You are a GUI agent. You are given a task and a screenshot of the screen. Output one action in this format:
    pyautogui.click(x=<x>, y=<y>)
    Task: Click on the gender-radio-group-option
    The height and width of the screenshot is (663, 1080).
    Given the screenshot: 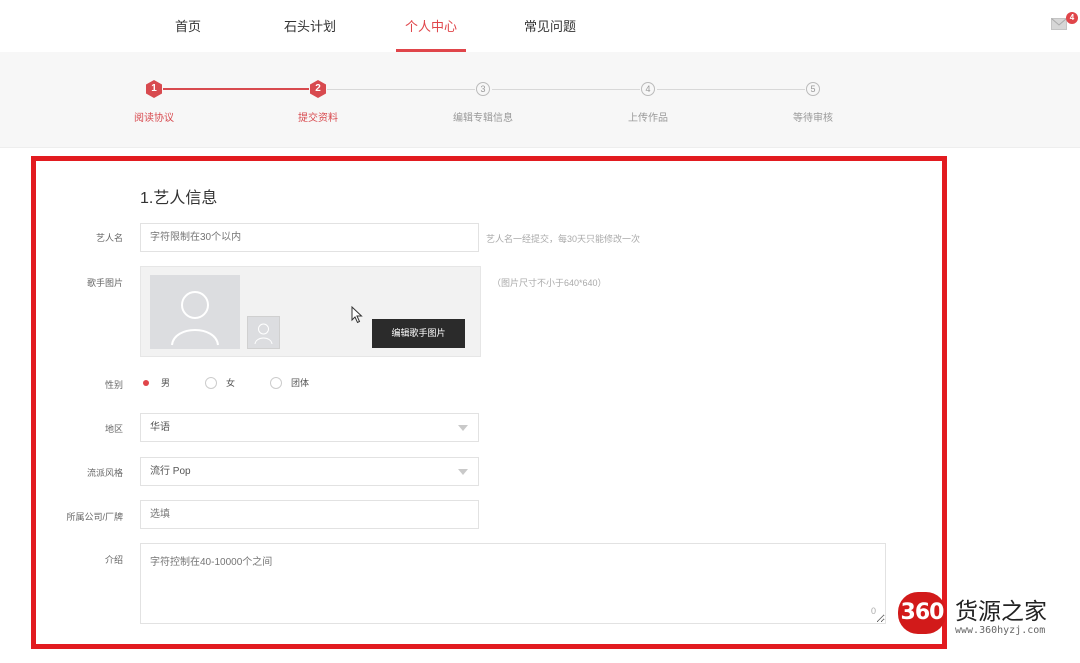 What is the action you would take?
    pyautogui.click(x=276, y=383)
    